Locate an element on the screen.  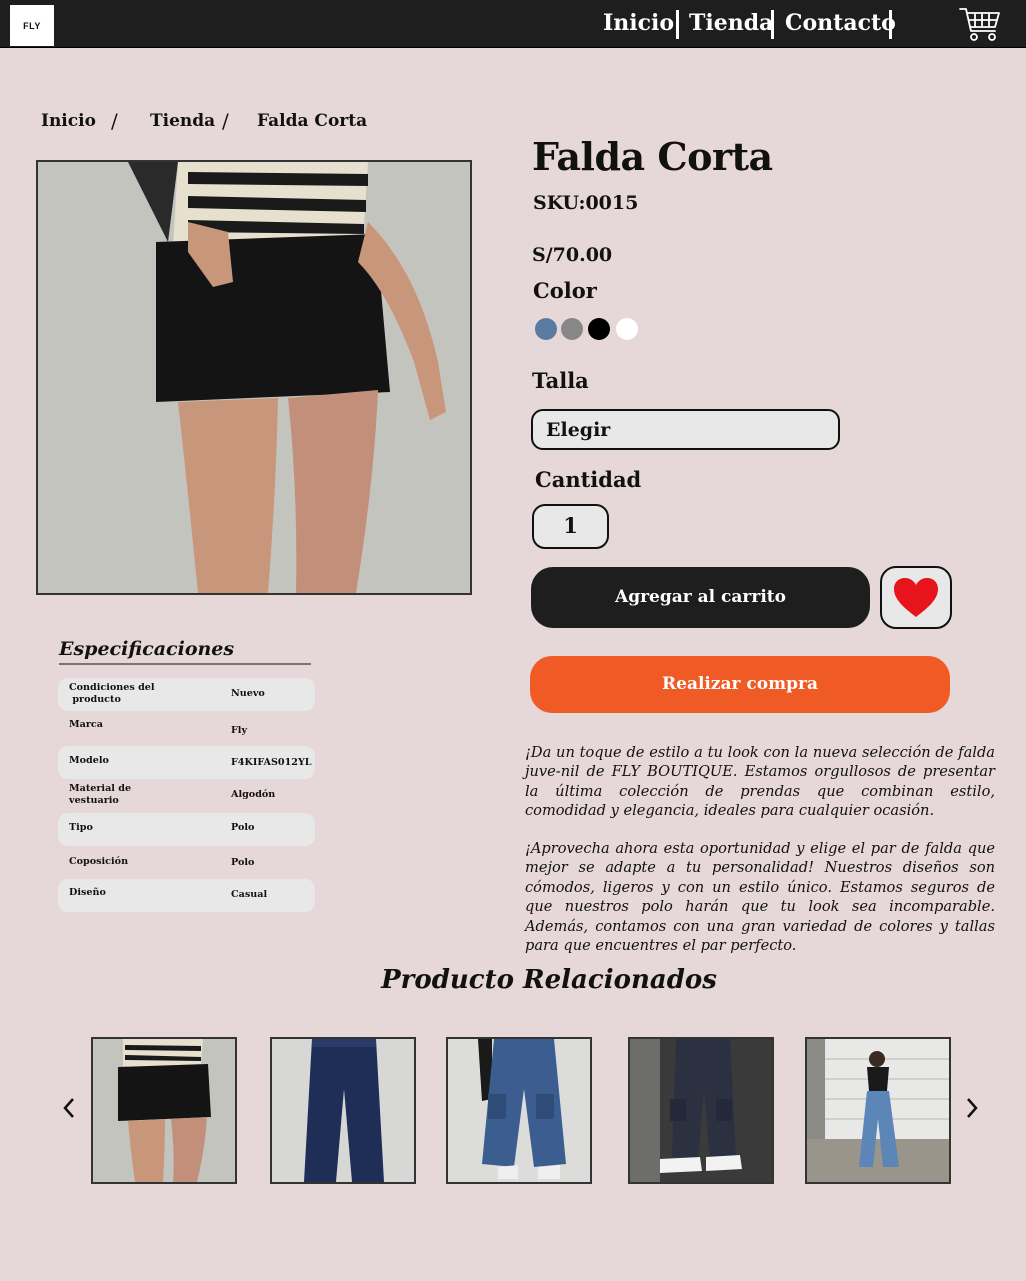
spec-value-condition: Nuevo is located at coordinates (248, 693).